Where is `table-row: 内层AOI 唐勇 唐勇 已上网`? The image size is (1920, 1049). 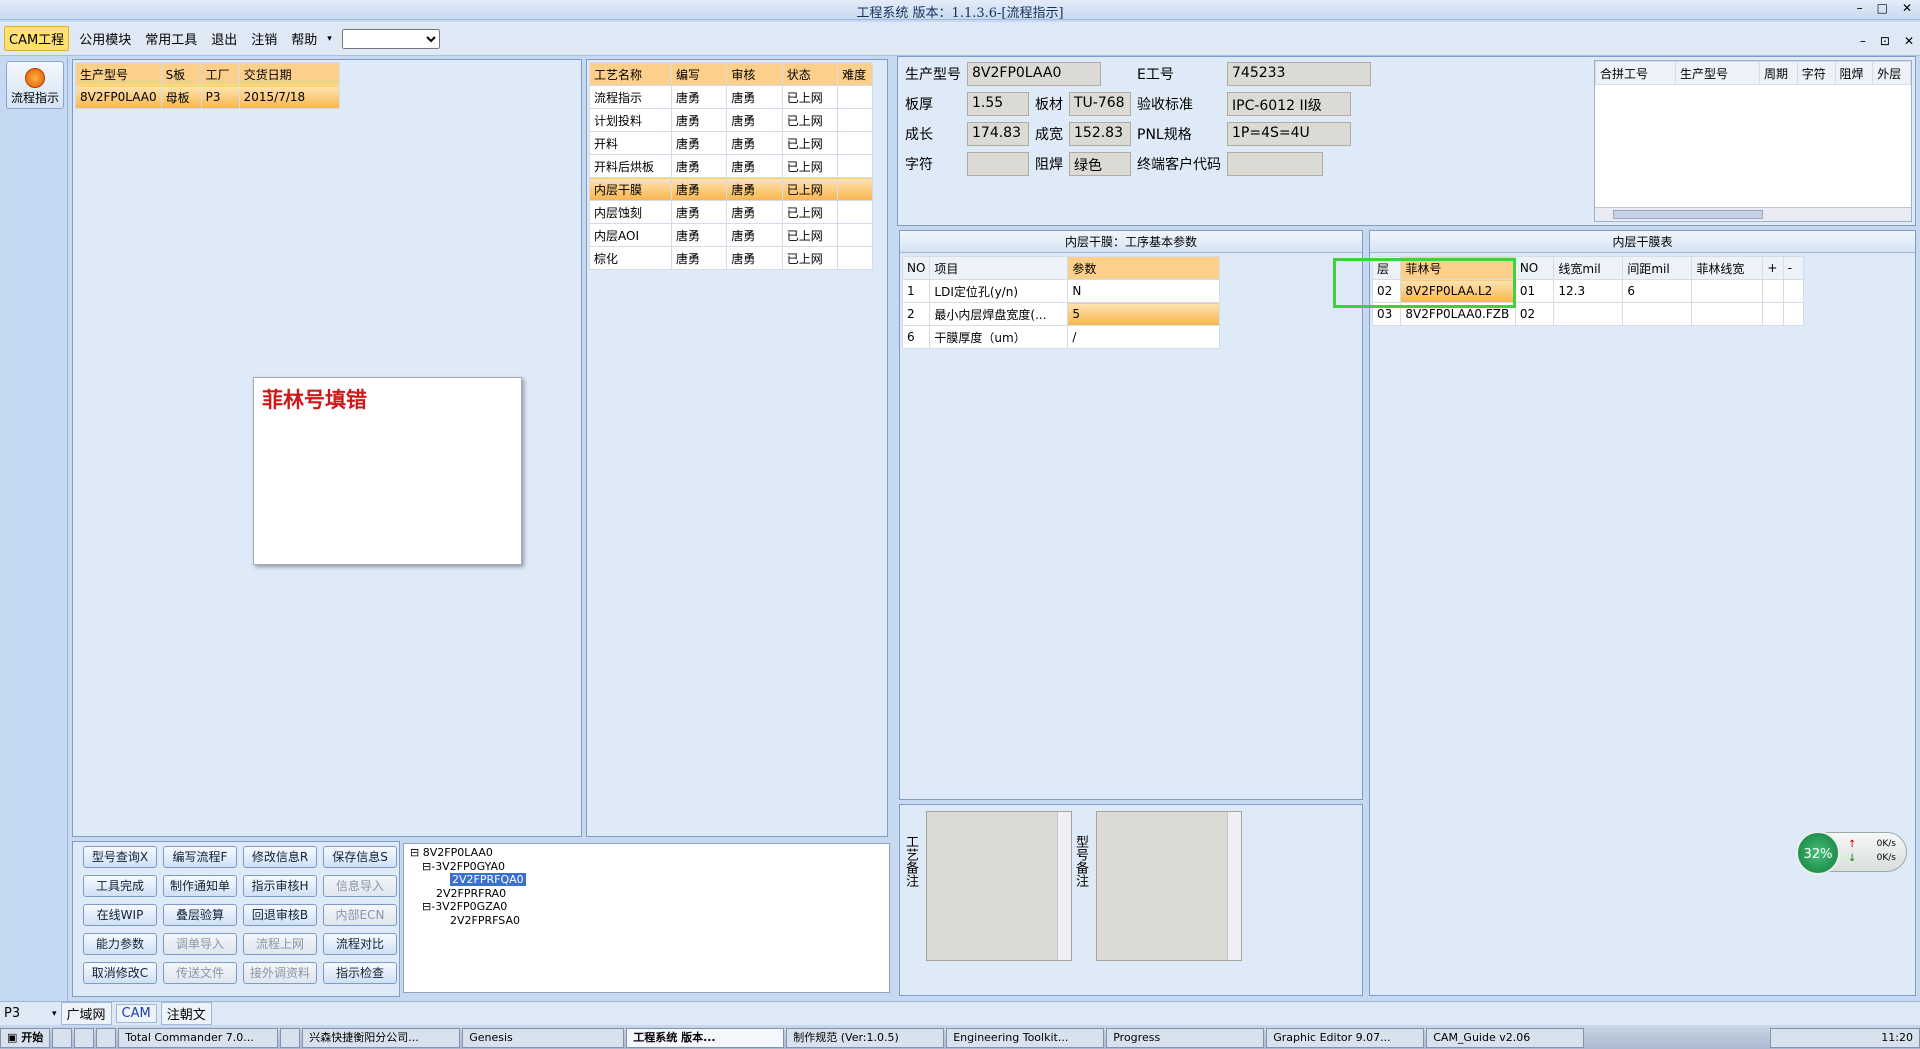
table-row: 内层AOI 唐勇 唐勇 已上网 is located at coordinates (730, 235).